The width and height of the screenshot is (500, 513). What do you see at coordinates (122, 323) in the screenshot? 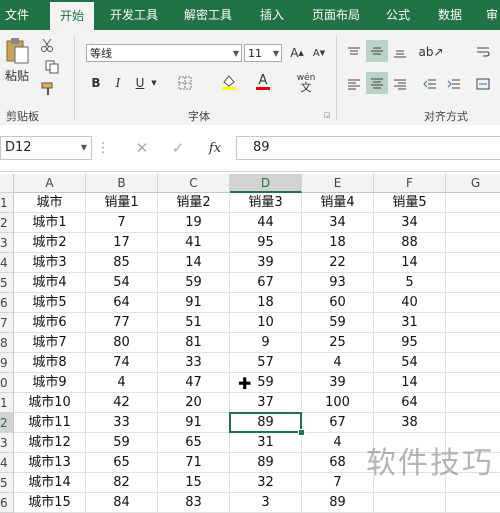
I see `table-cell: 77` at bounding box center [122, 323].